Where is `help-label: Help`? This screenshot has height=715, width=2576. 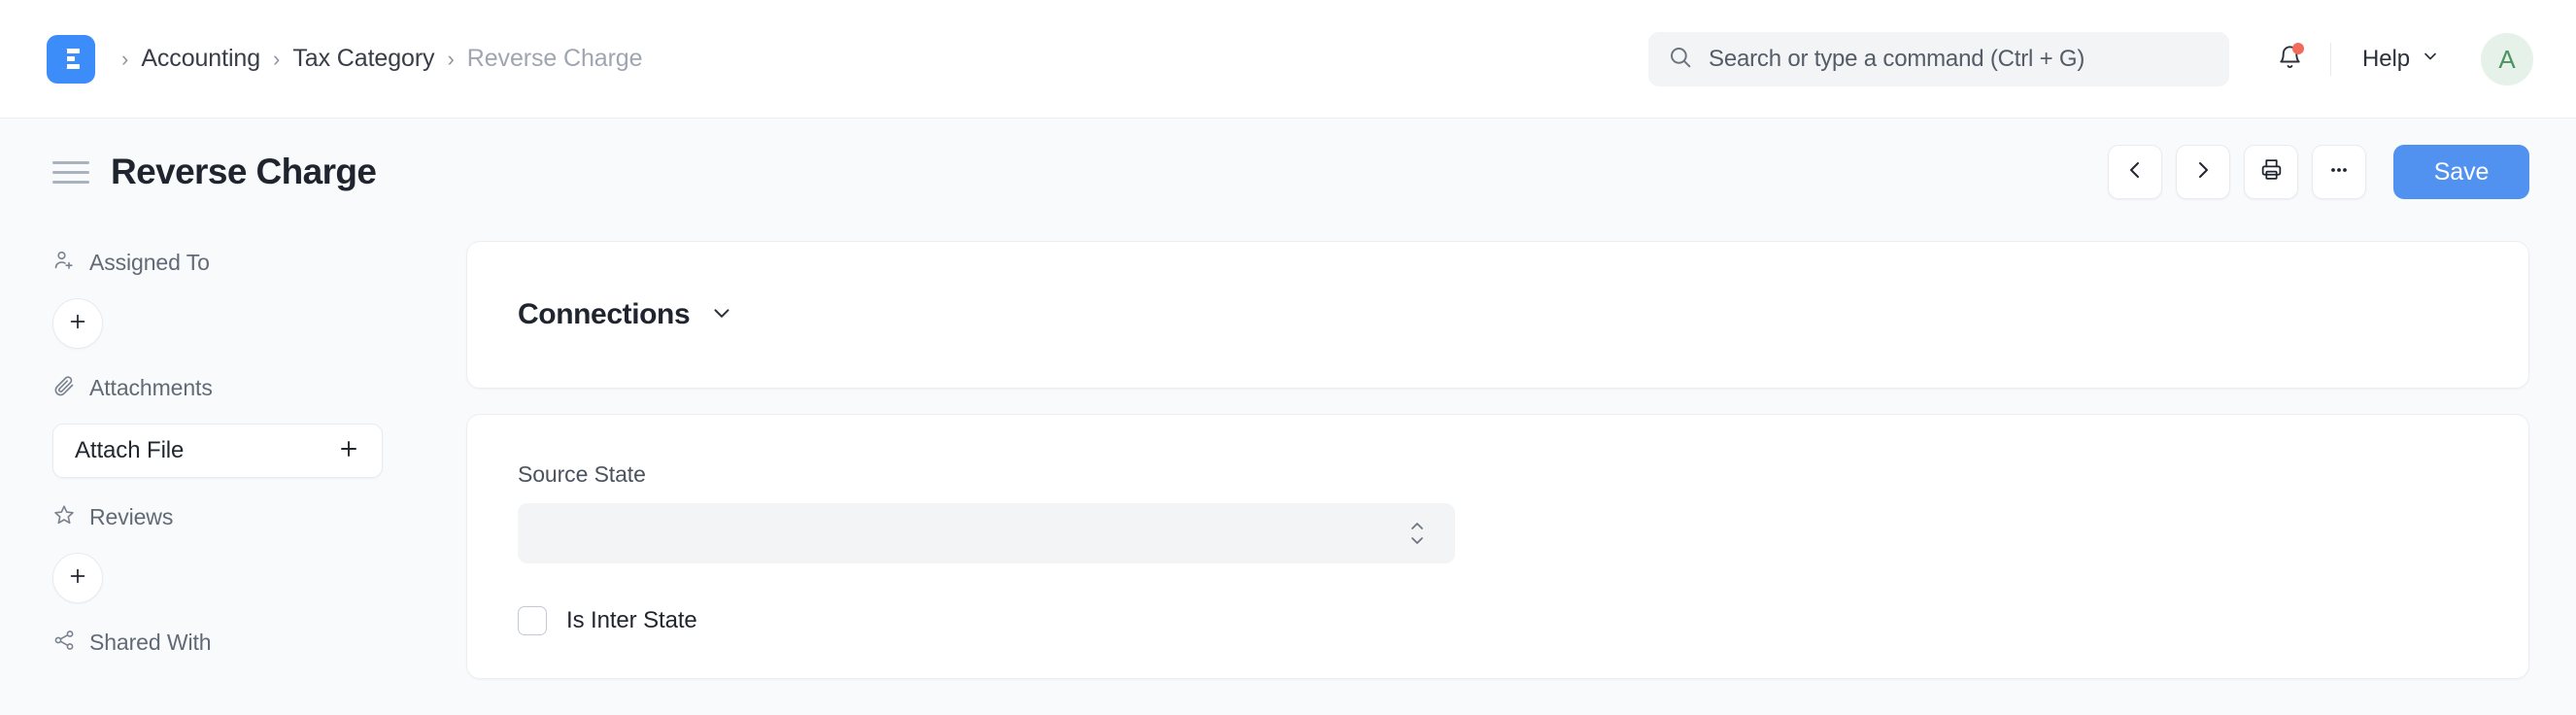
help-label: Help is located at coordinates (2386, 59).